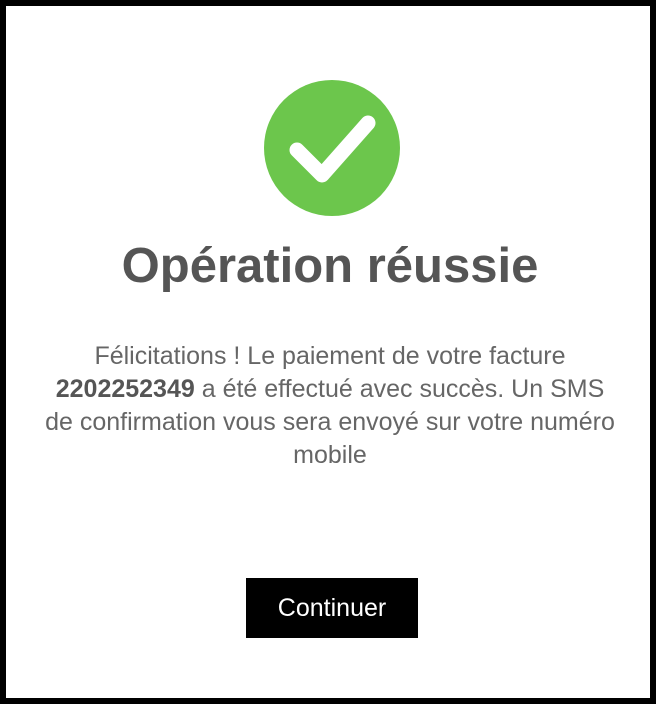 This screenshot has height=704, width=656. I want to click on checkmark-circle-icon, so click(332, 148).